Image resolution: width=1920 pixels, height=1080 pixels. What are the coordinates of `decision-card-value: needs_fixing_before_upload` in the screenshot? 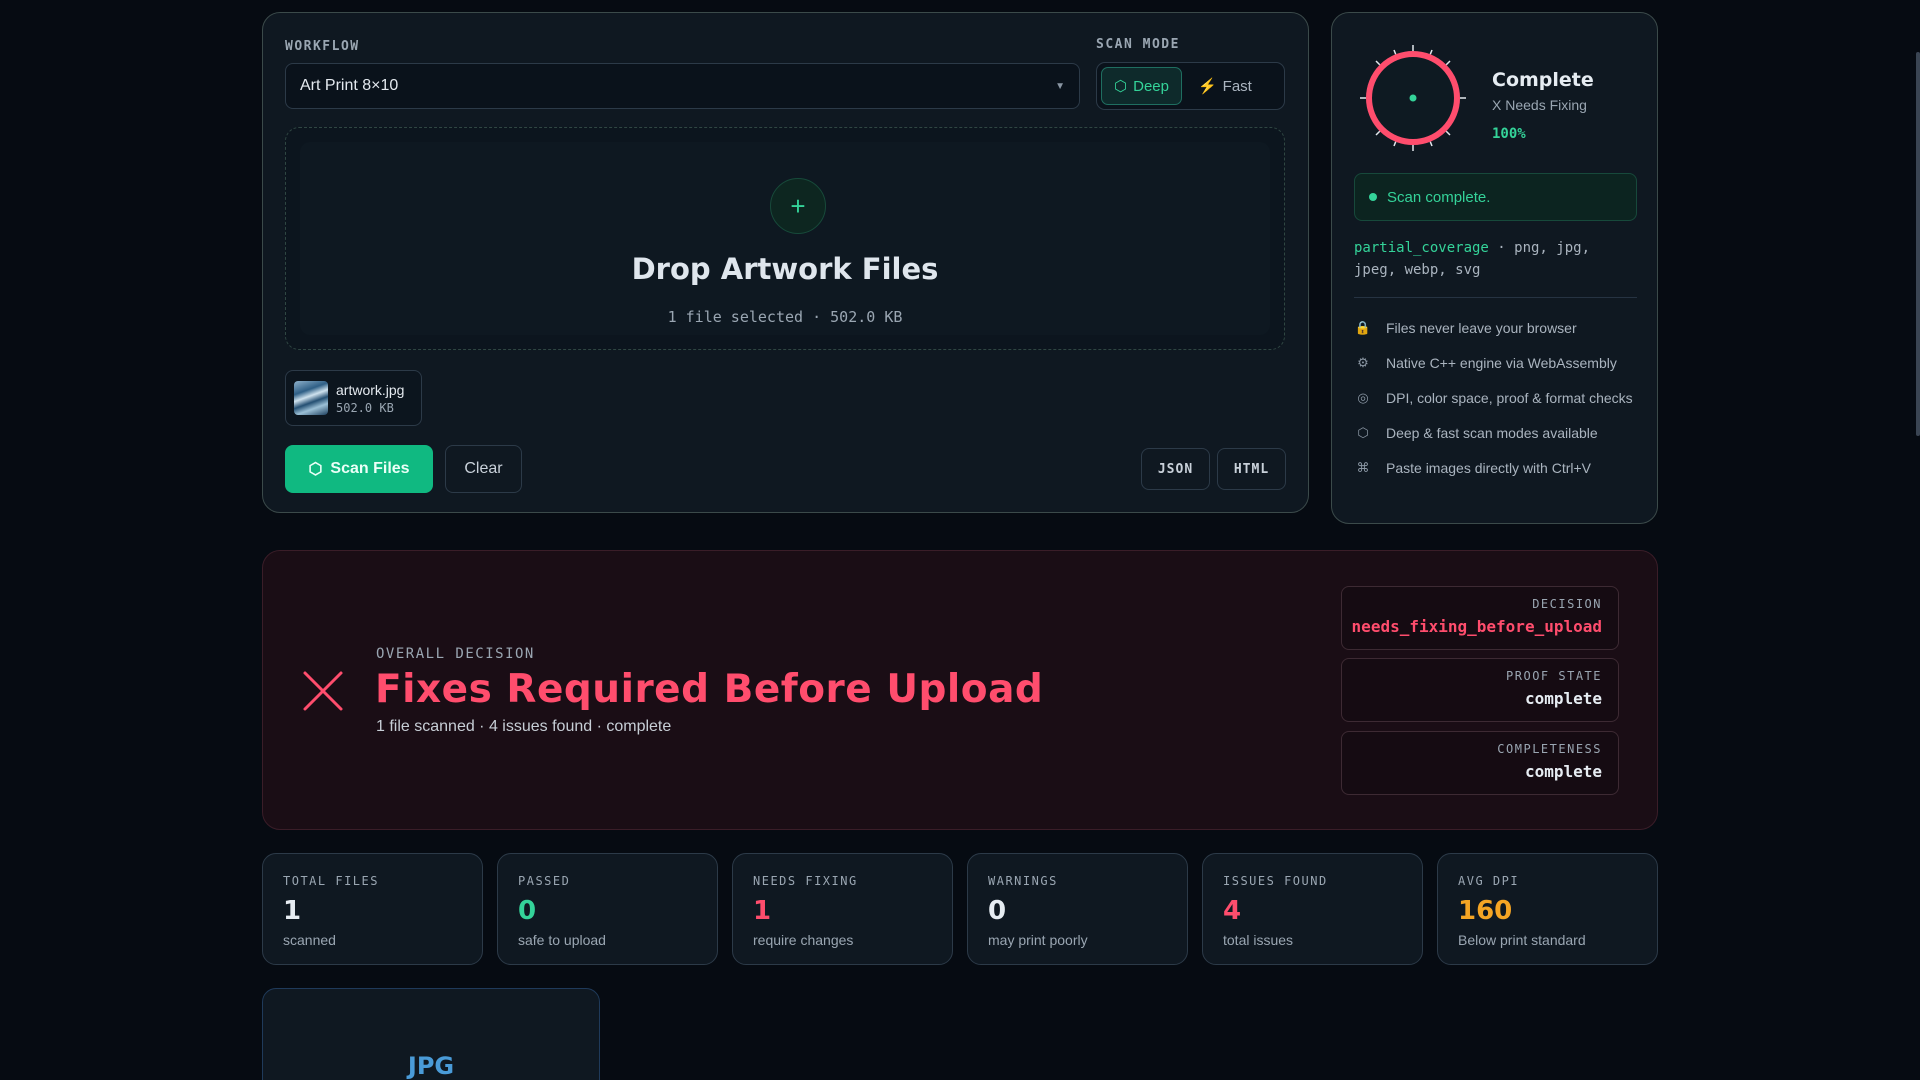 It's located at (1476, 626).